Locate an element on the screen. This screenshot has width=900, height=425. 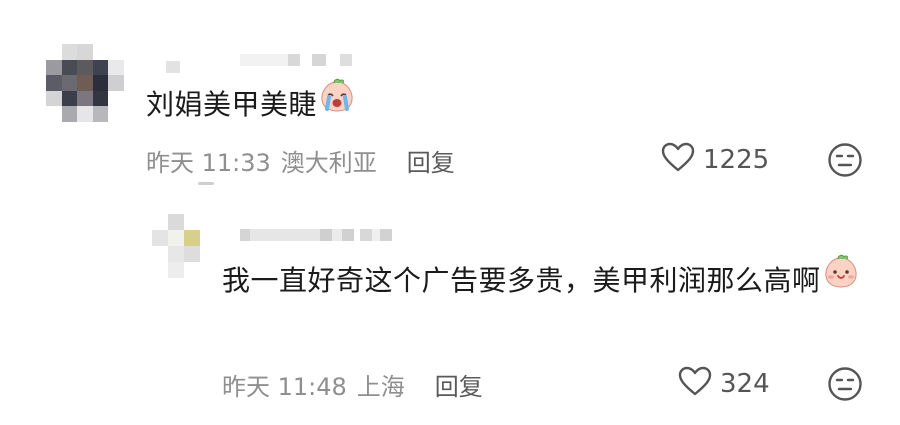
reply-avatar is located at coordinates (184, 246).